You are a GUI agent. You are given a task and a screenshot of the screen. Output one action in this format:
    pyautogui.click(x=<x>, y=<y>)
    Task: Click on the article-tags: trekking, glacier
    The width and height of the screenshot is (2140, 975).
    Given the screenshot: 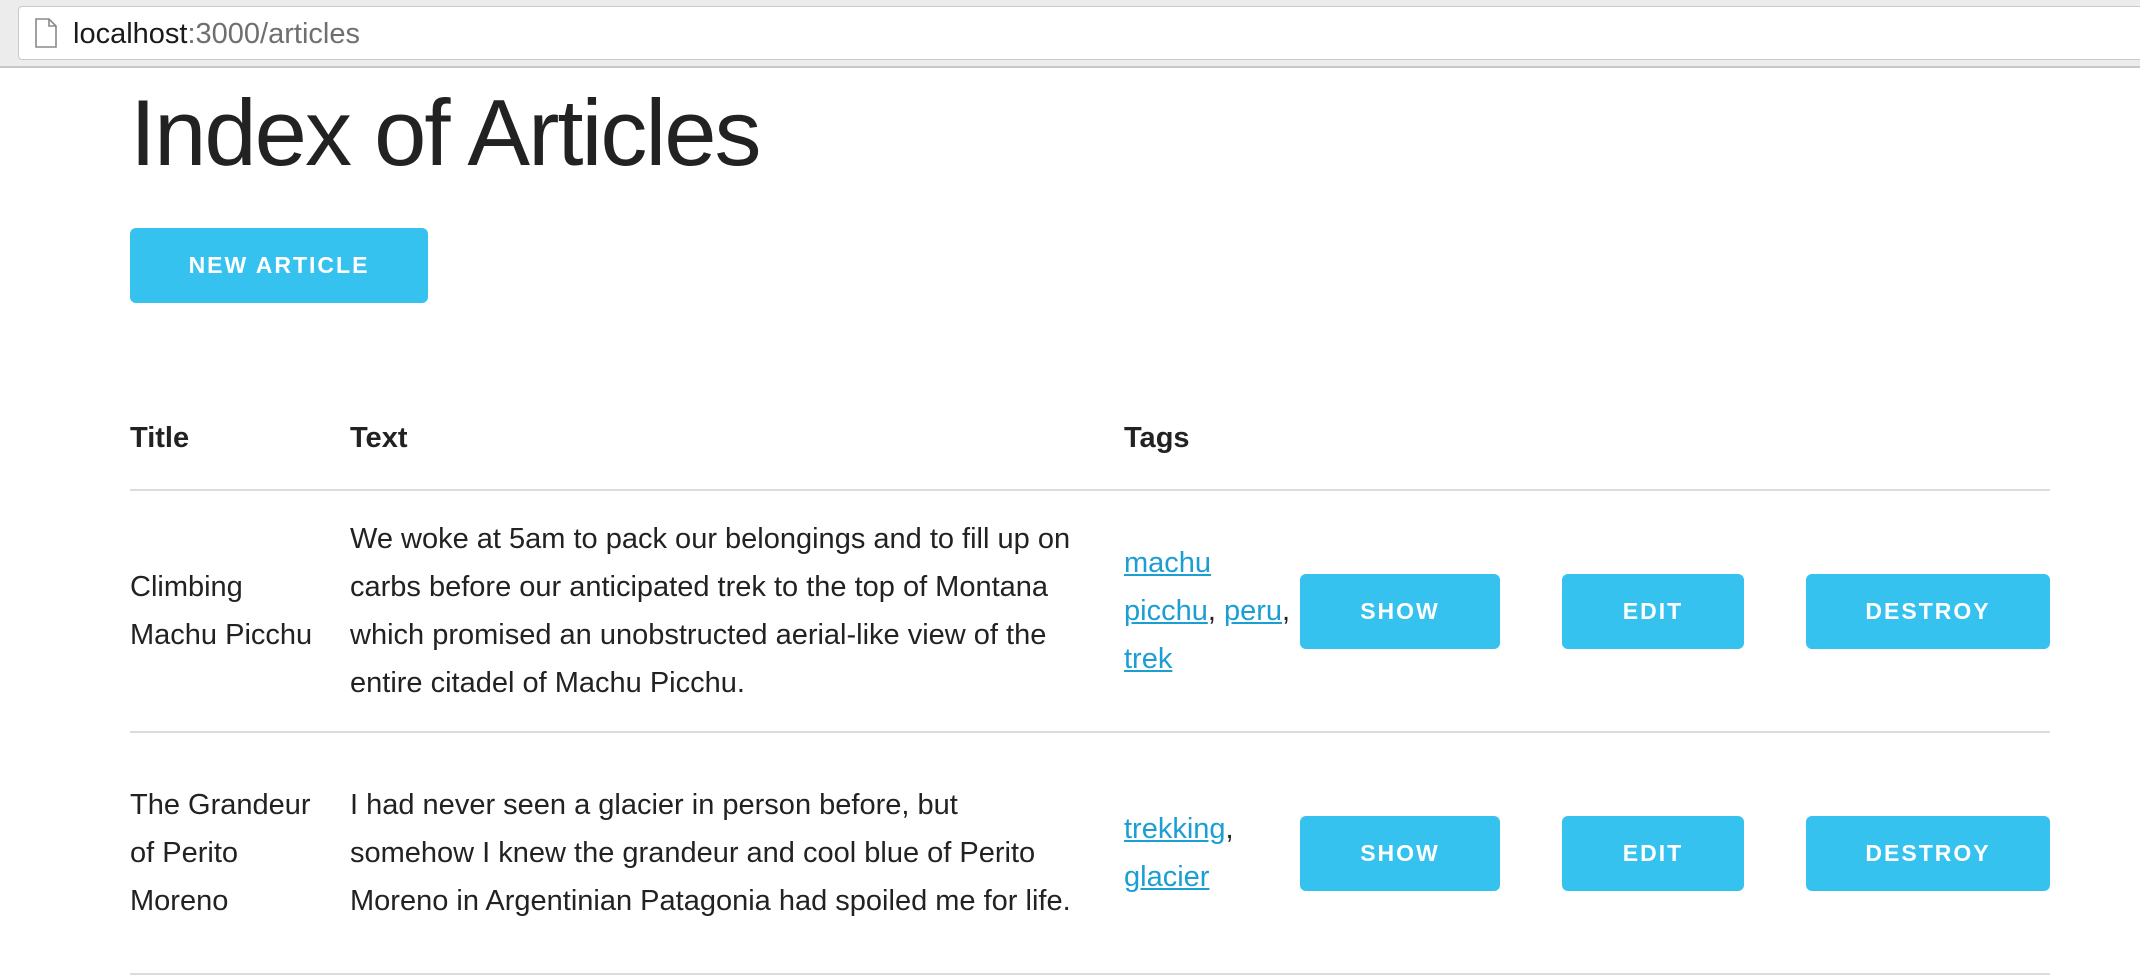 What is the action you would take?
    pyautogui.click(x=1212, y=853)
    